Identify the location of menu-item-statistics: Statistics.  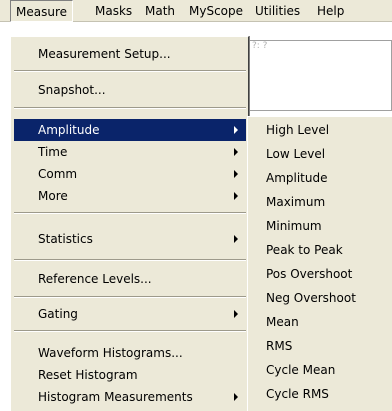
(130, 239).